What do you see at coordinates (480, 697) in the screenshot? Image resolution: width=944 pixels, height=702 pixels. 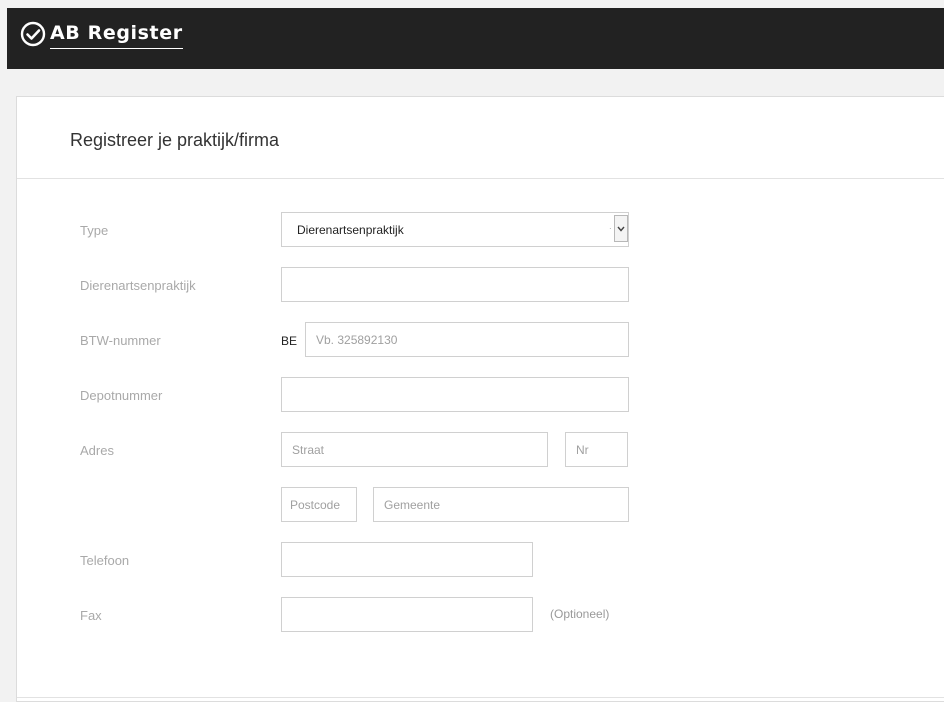 I see `footer-divider` at bounding box center [480, 697].